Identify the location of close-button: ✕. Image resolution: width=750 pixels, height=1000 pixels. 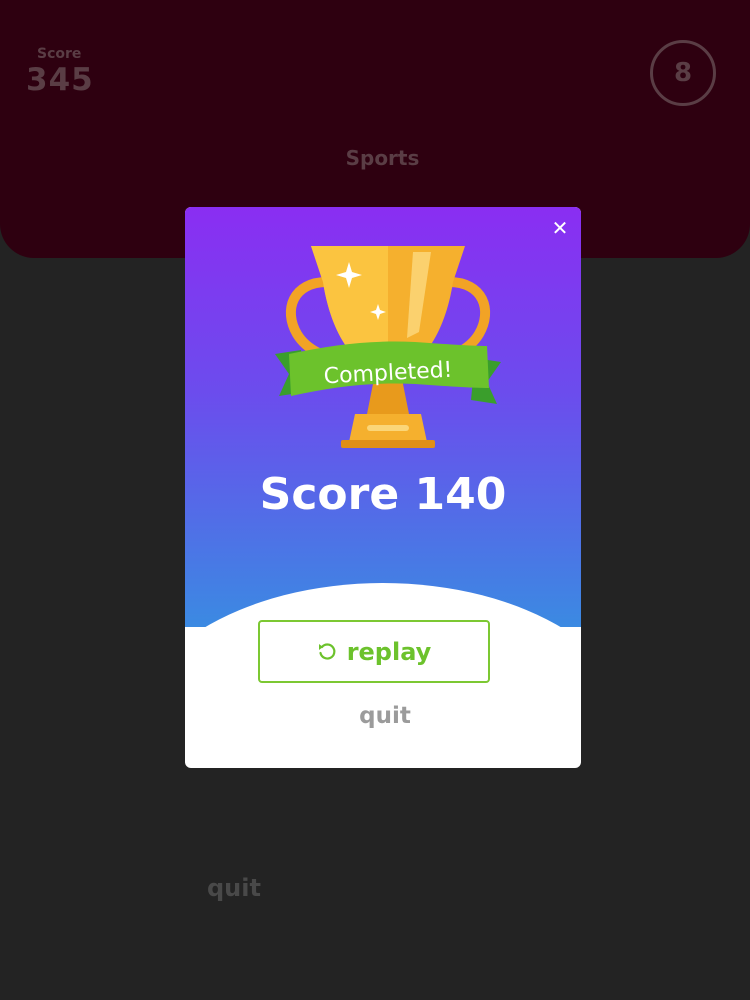
(560, 228).